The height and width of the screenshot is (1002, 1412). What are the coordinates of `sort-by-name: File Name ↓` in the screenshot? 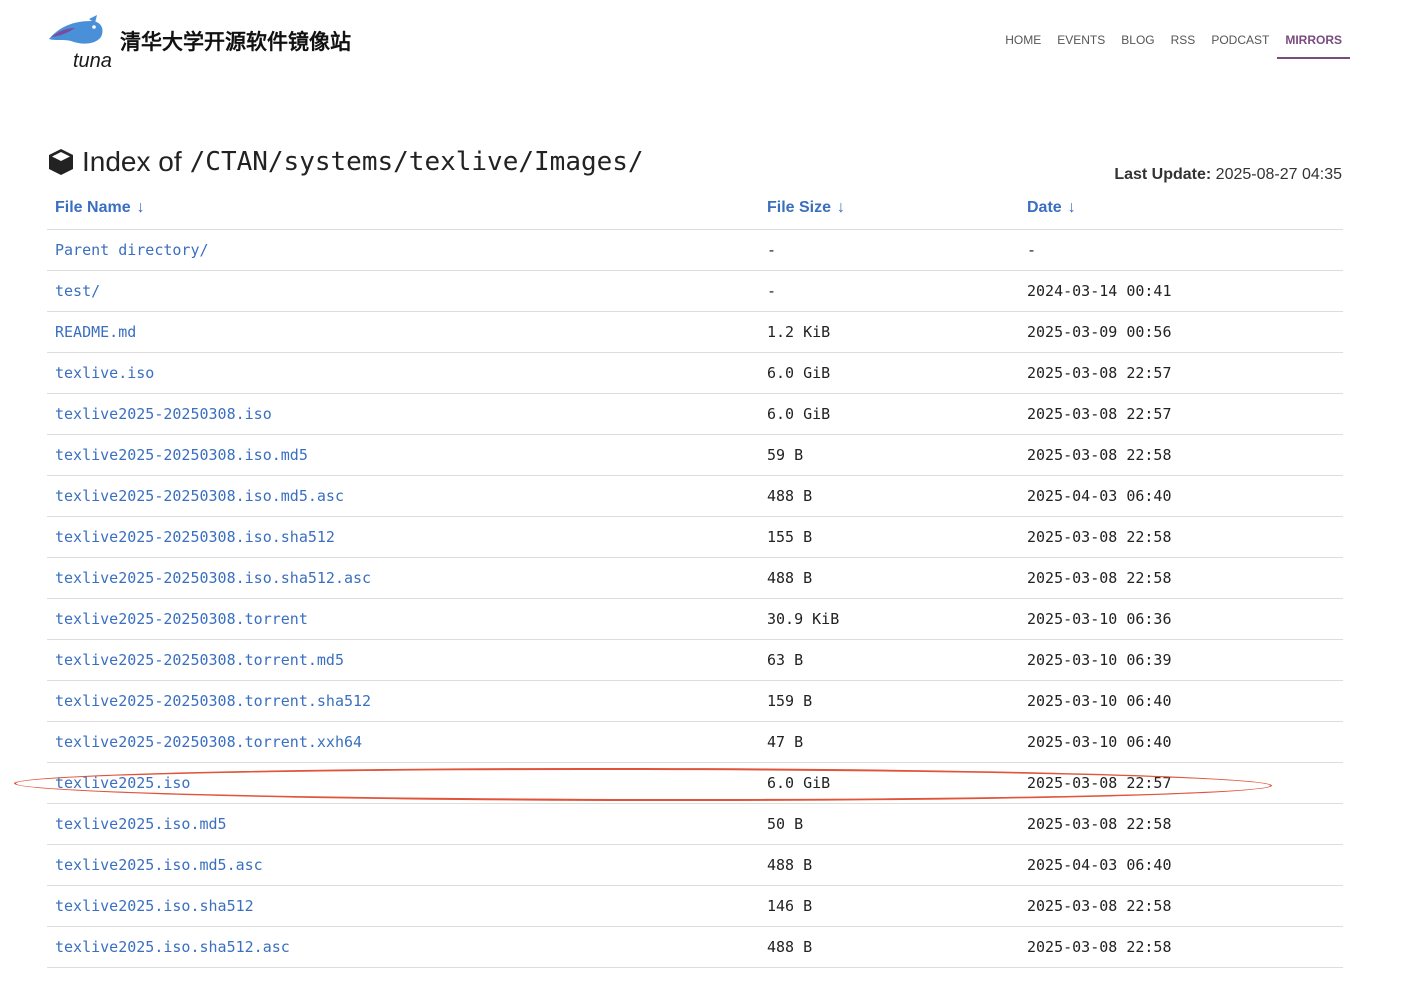 It's located at (100, 208).